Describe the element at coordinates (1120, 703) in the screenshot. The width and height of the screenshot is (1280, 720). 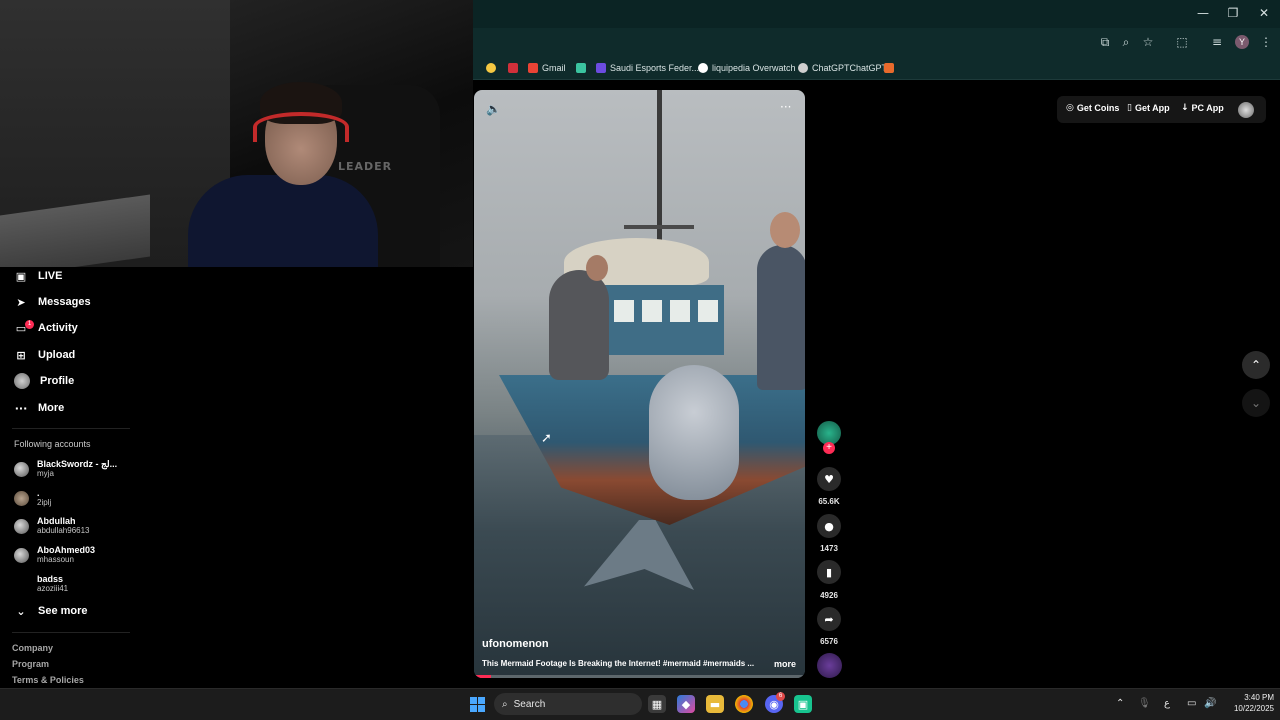
I see `tray-overflow-icon: ⌃` at that location.